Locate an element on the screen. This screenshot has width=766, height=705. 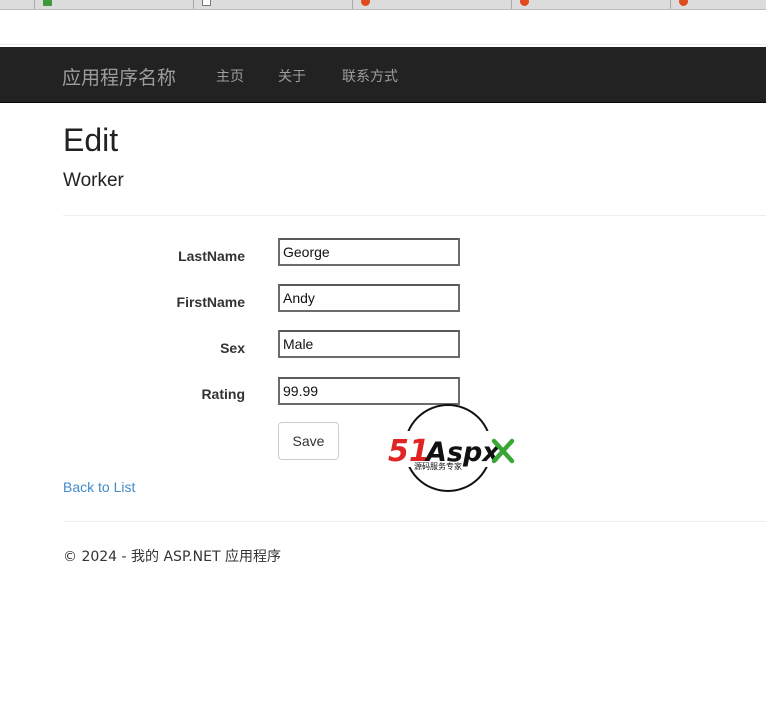
sex-label: Sex is located at coordinates (232, 348).